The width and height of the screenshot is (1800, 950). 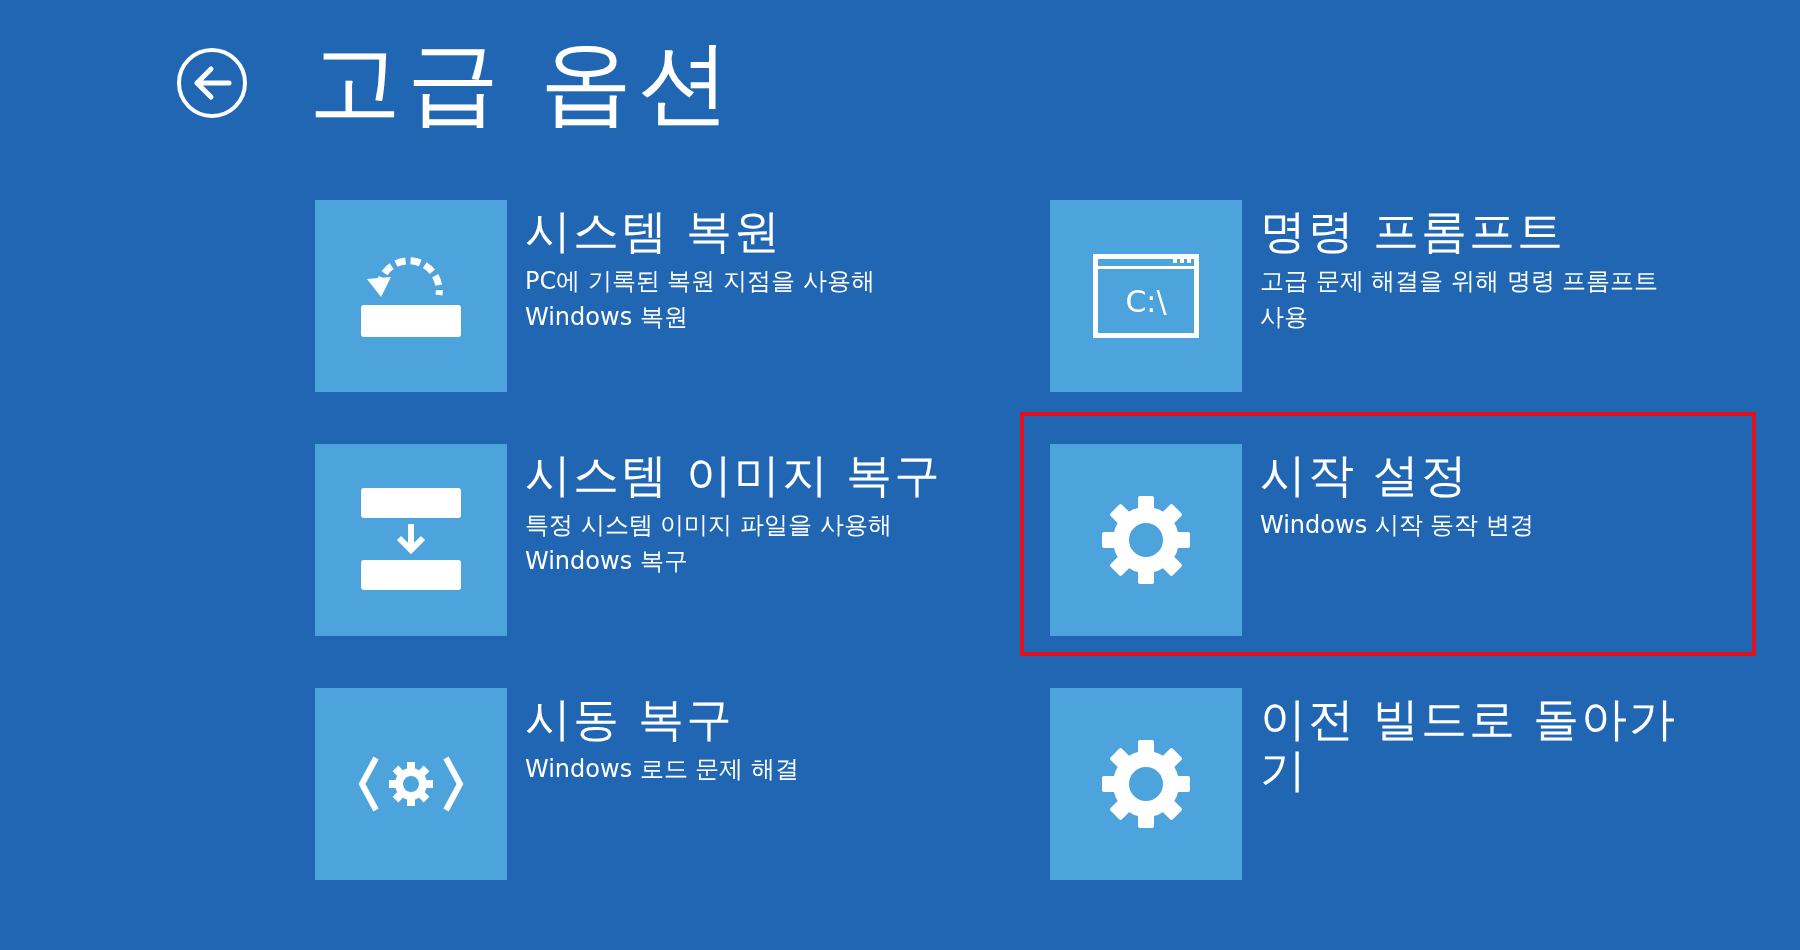 I want to click on option-description: Windows 로드 문제 해결, so click(x=662, y=769).